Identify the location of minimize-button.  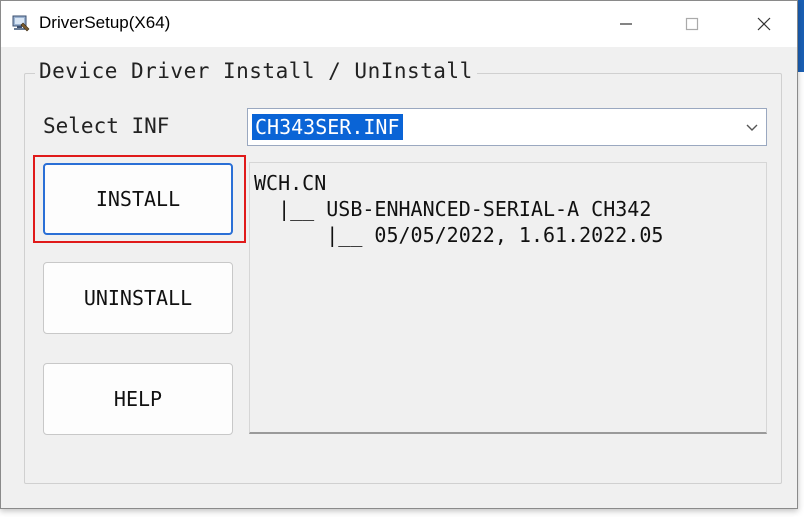
(626, 24).